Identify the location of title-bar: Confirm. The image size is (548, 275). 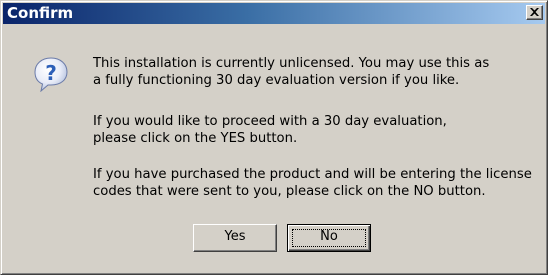
(274, 13).